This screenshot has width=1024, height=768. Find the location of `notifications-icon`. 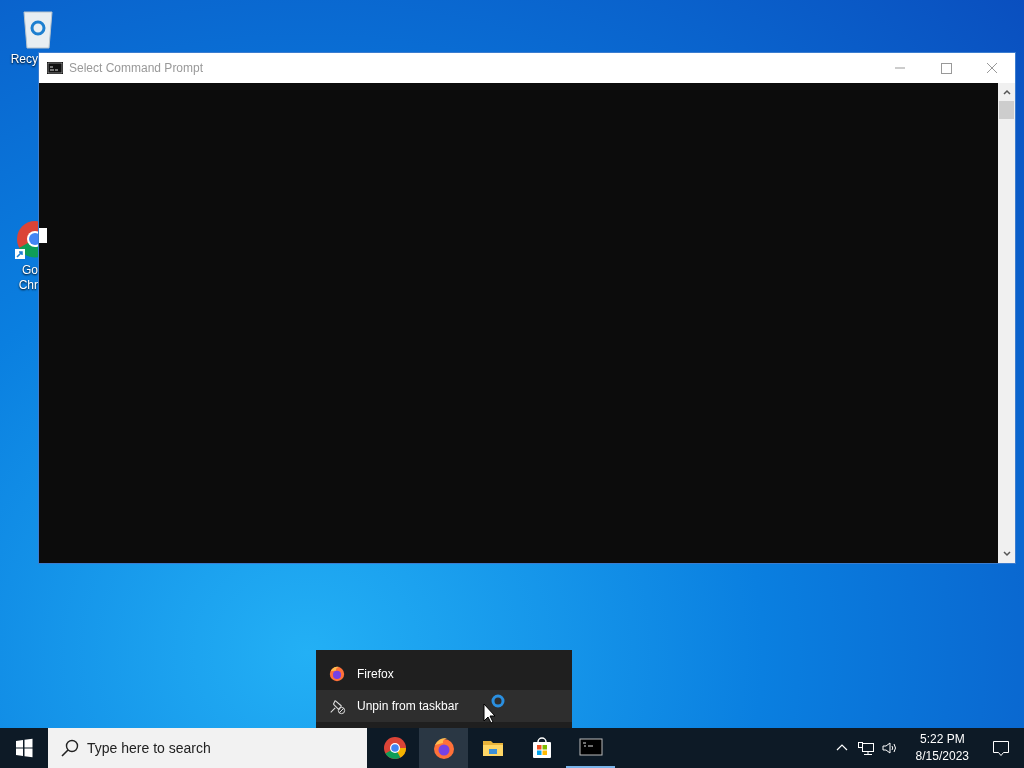

notifications-icon is located at coordinates (1001, 748).